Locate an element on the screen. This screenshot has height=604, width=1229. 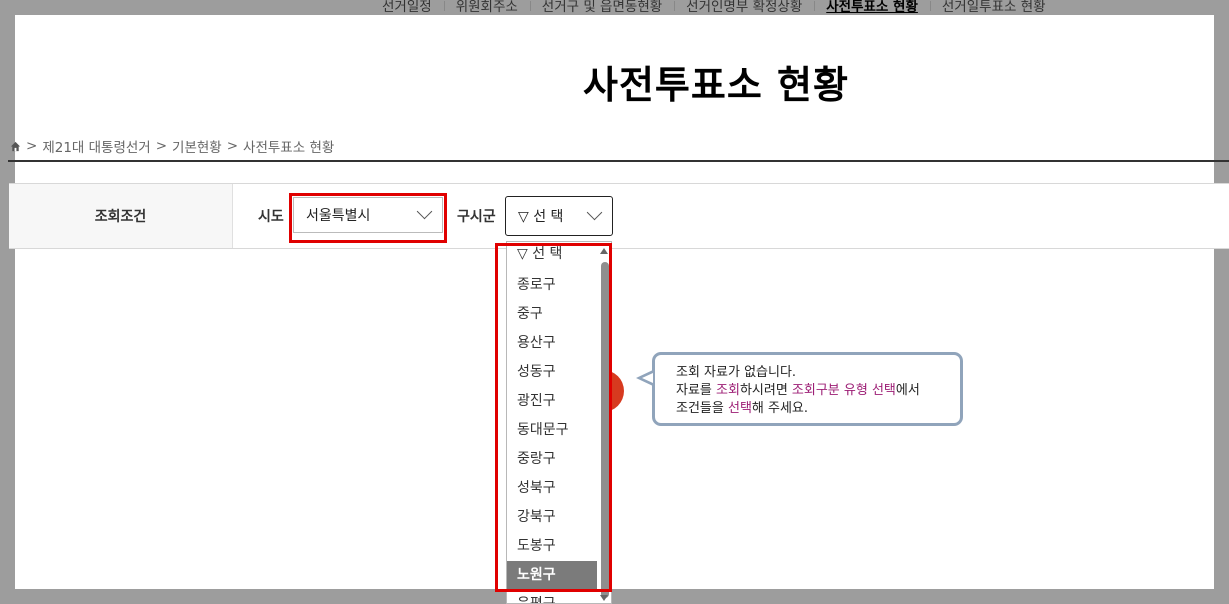
sido-select: 서울특별시 is located at coordinates (368, 215).